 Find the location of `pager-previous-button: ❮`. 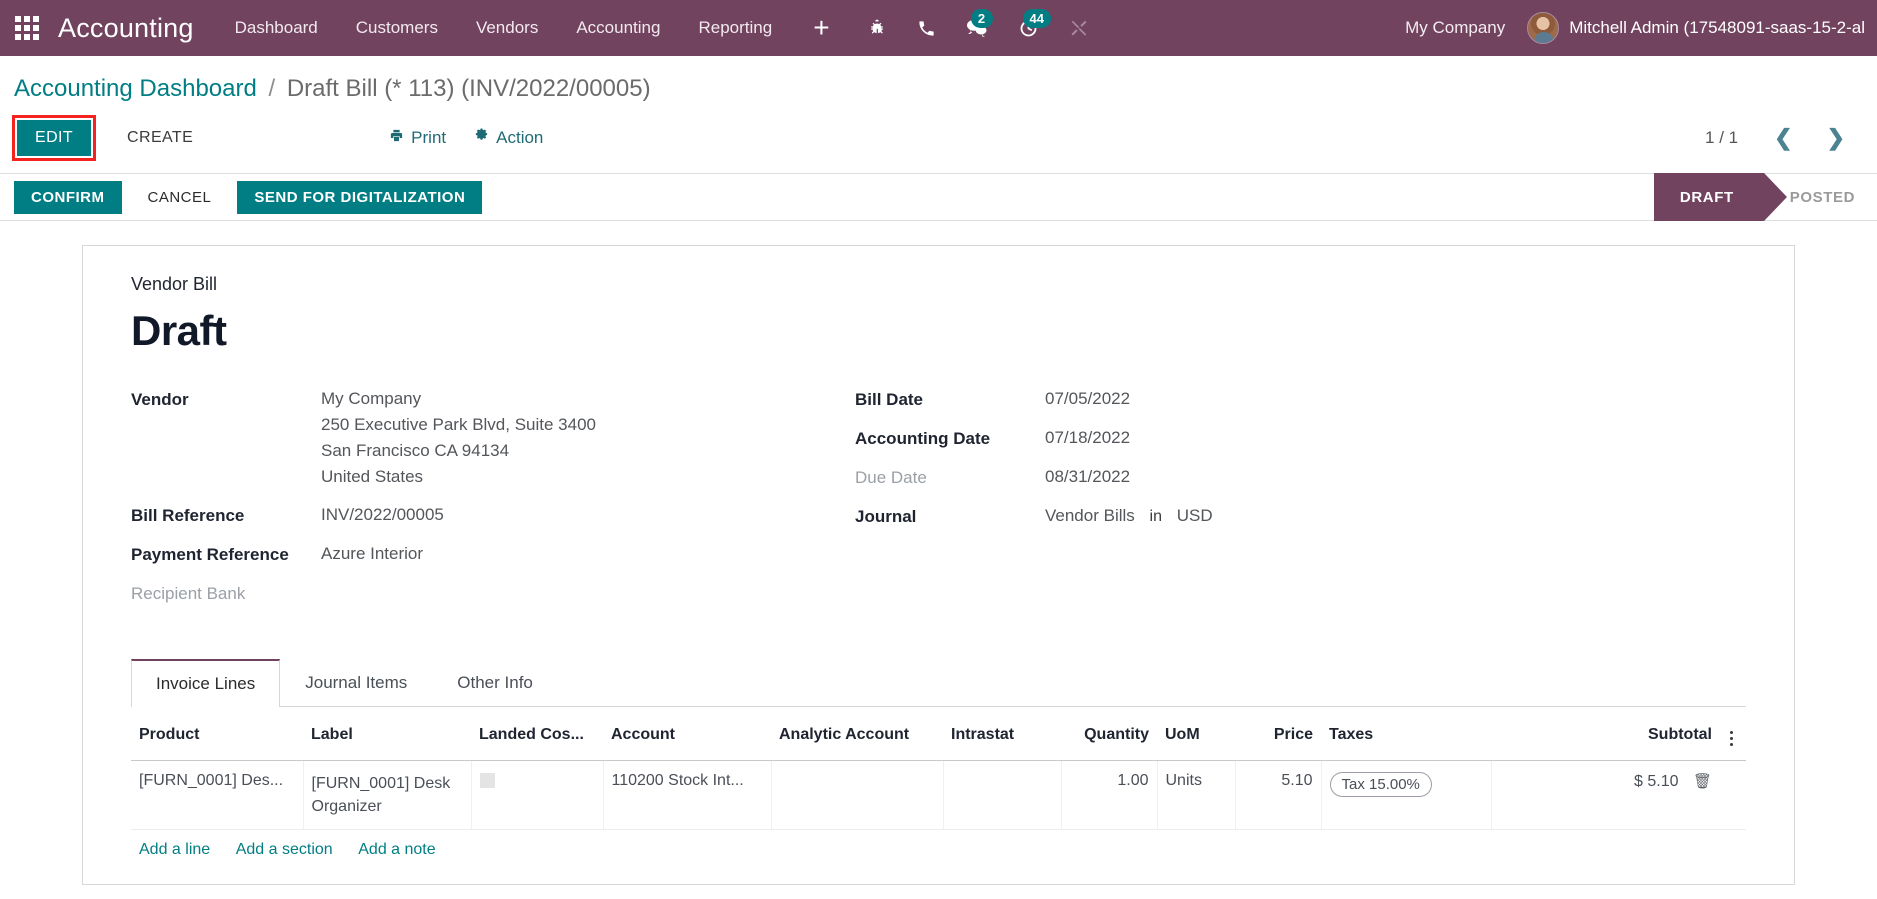

pager-previous-button: ❮ is located at coordinates (1783, 138).